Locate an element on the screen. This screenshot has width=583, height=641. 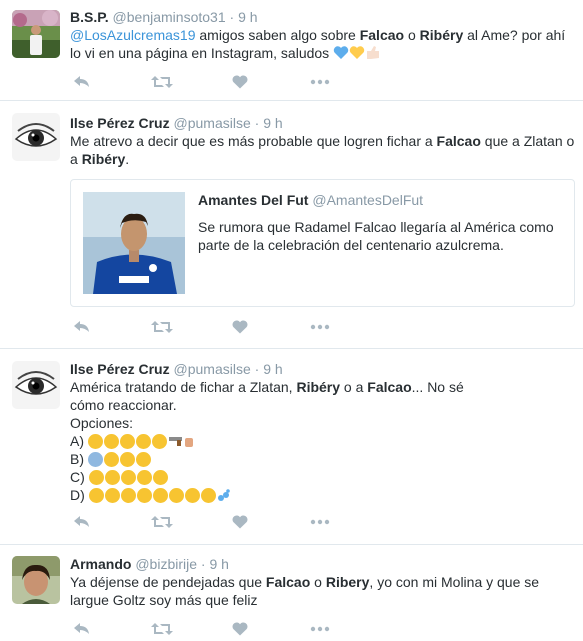
mention-link: @LosAzulcremas19 is located at coordinates (133, 35).